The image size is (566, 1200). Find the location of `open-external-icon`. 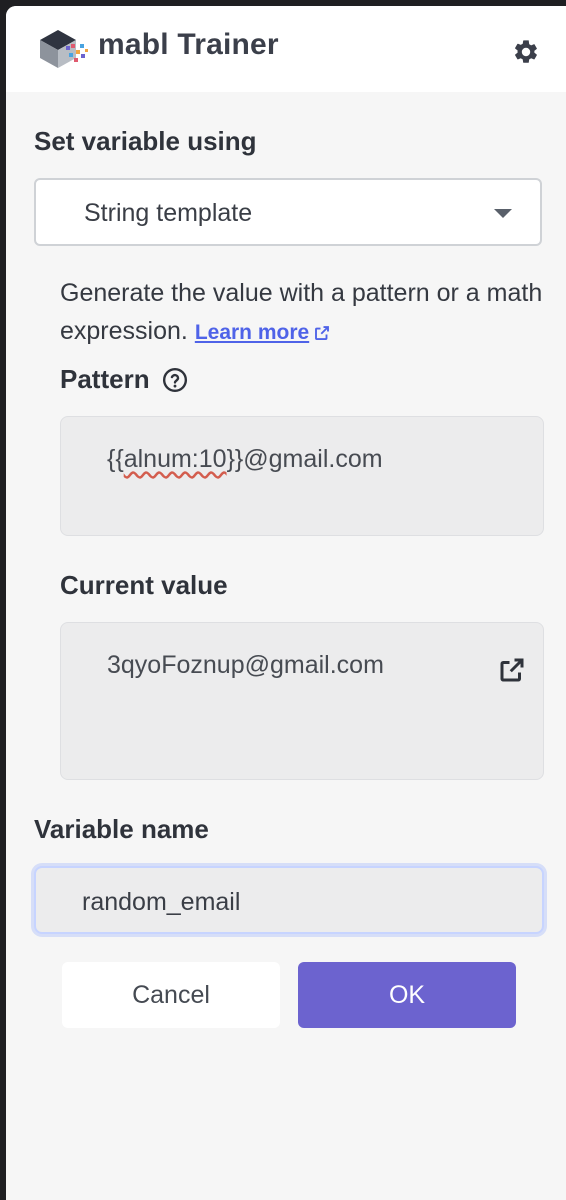

open-external-icon is located at coordinates (512, 670).